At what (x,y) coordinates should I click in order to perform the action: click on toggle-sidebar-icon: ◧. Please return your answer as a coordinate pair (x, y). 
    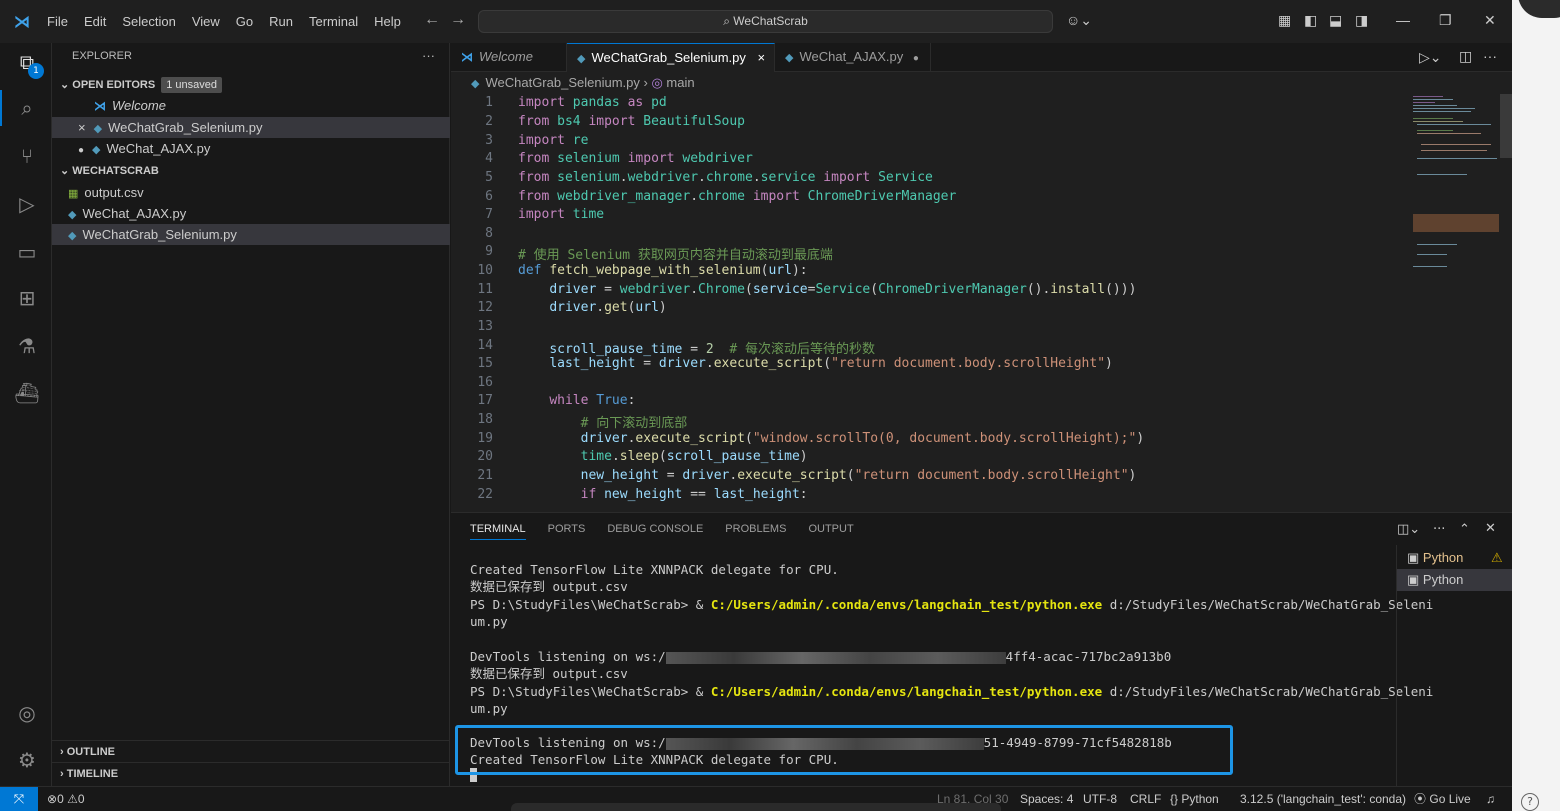
    Looking at the image, I should click on (1310, 20).